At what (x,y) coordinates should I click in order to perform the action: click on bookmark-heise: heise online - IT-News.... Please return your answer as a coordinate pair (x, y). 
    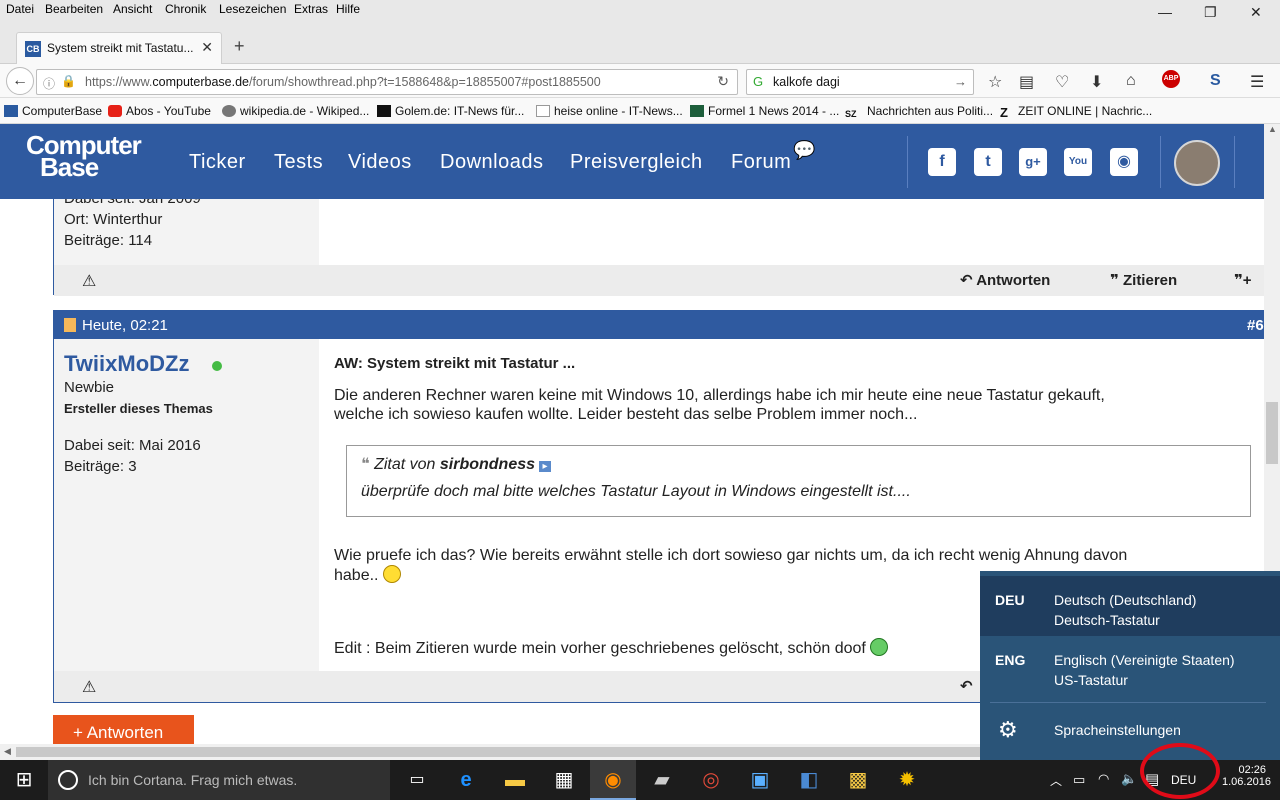
    Looking at the image, I should click on (609, 111).